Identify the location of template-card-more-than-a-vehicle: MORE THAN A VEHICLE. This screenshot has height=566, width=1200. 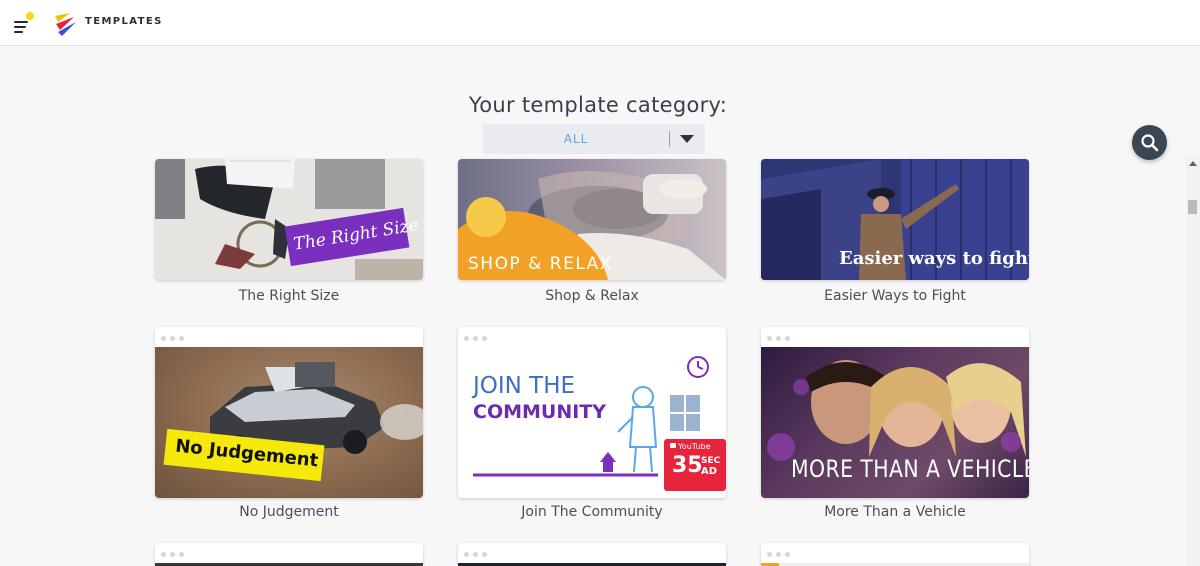
(895, 412).